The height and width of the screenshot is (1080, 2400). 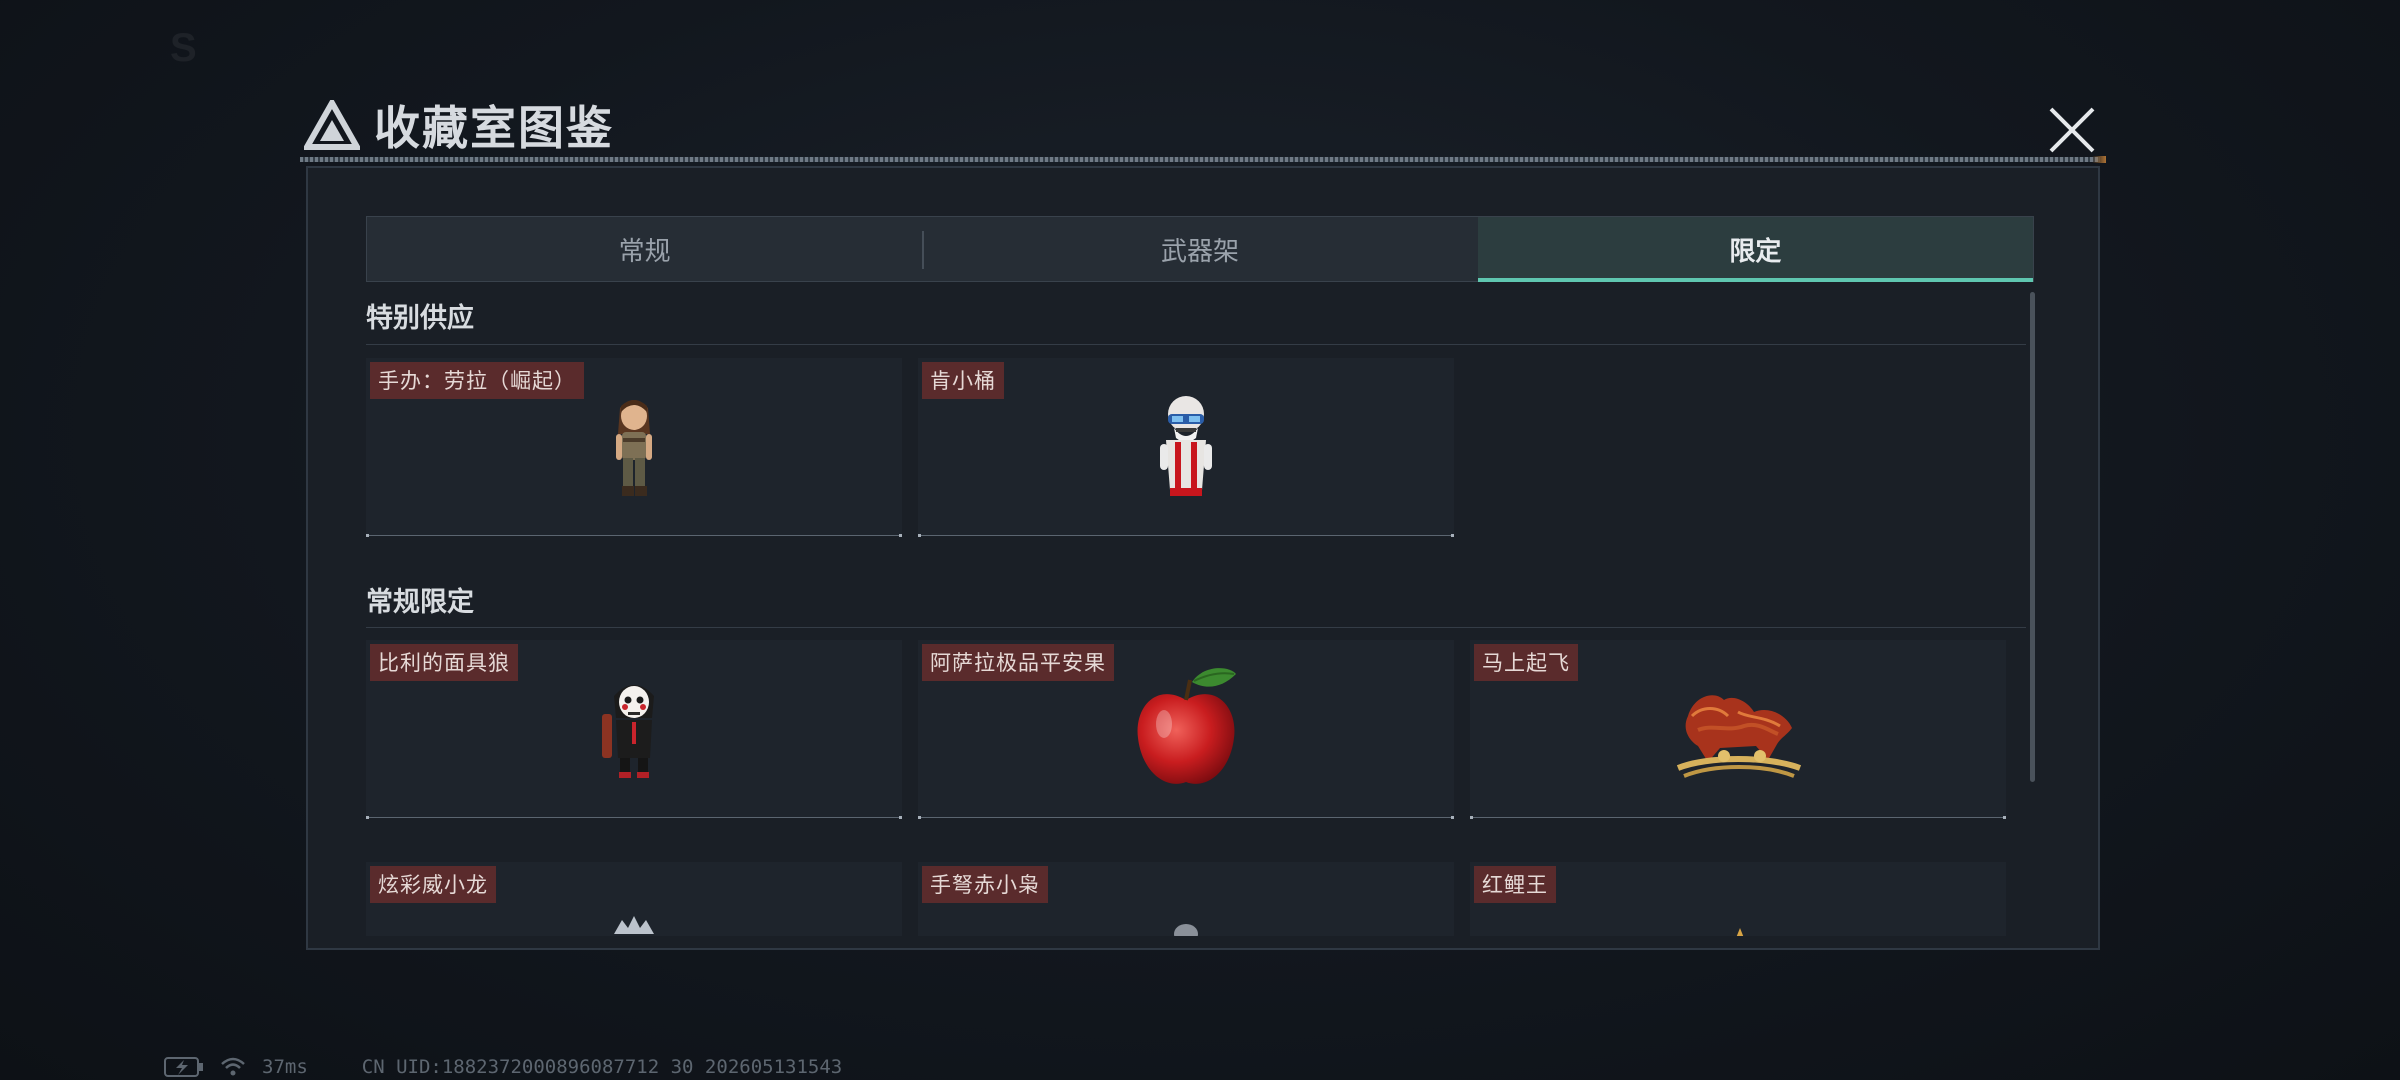 I want to click on wifi-icon, so click(x=233, y=1066).